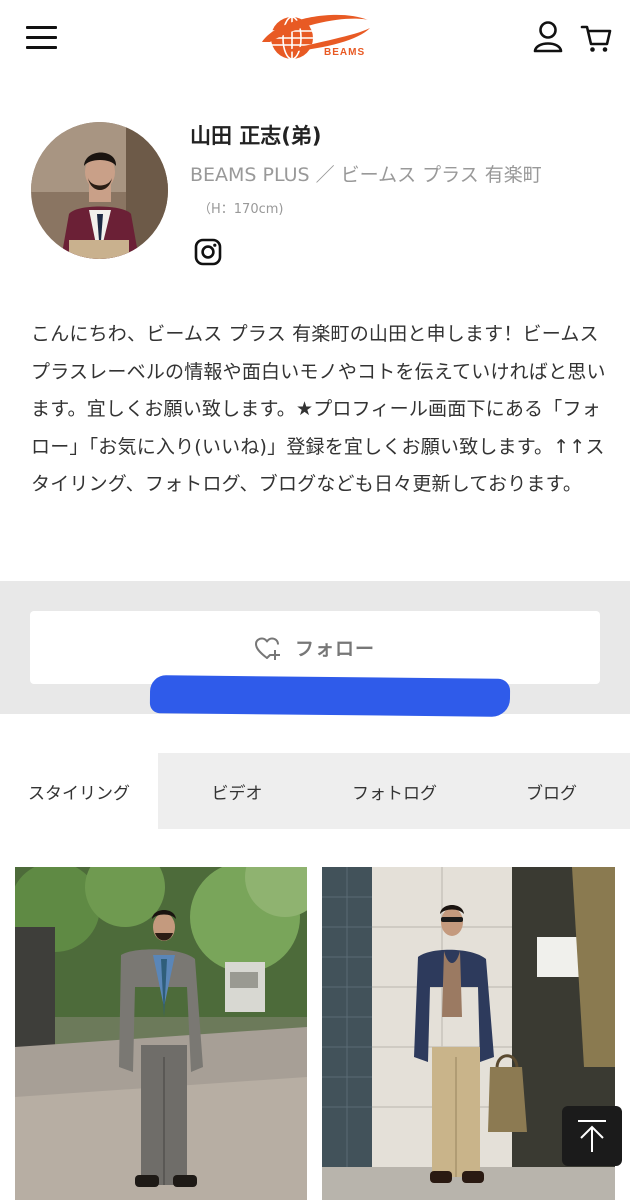 The width and height of the screenshot is (630, 1200). What do you see at coordinates (548, 37) in the screenshot?
I see `user-icon` at bounding box center [548, 37].